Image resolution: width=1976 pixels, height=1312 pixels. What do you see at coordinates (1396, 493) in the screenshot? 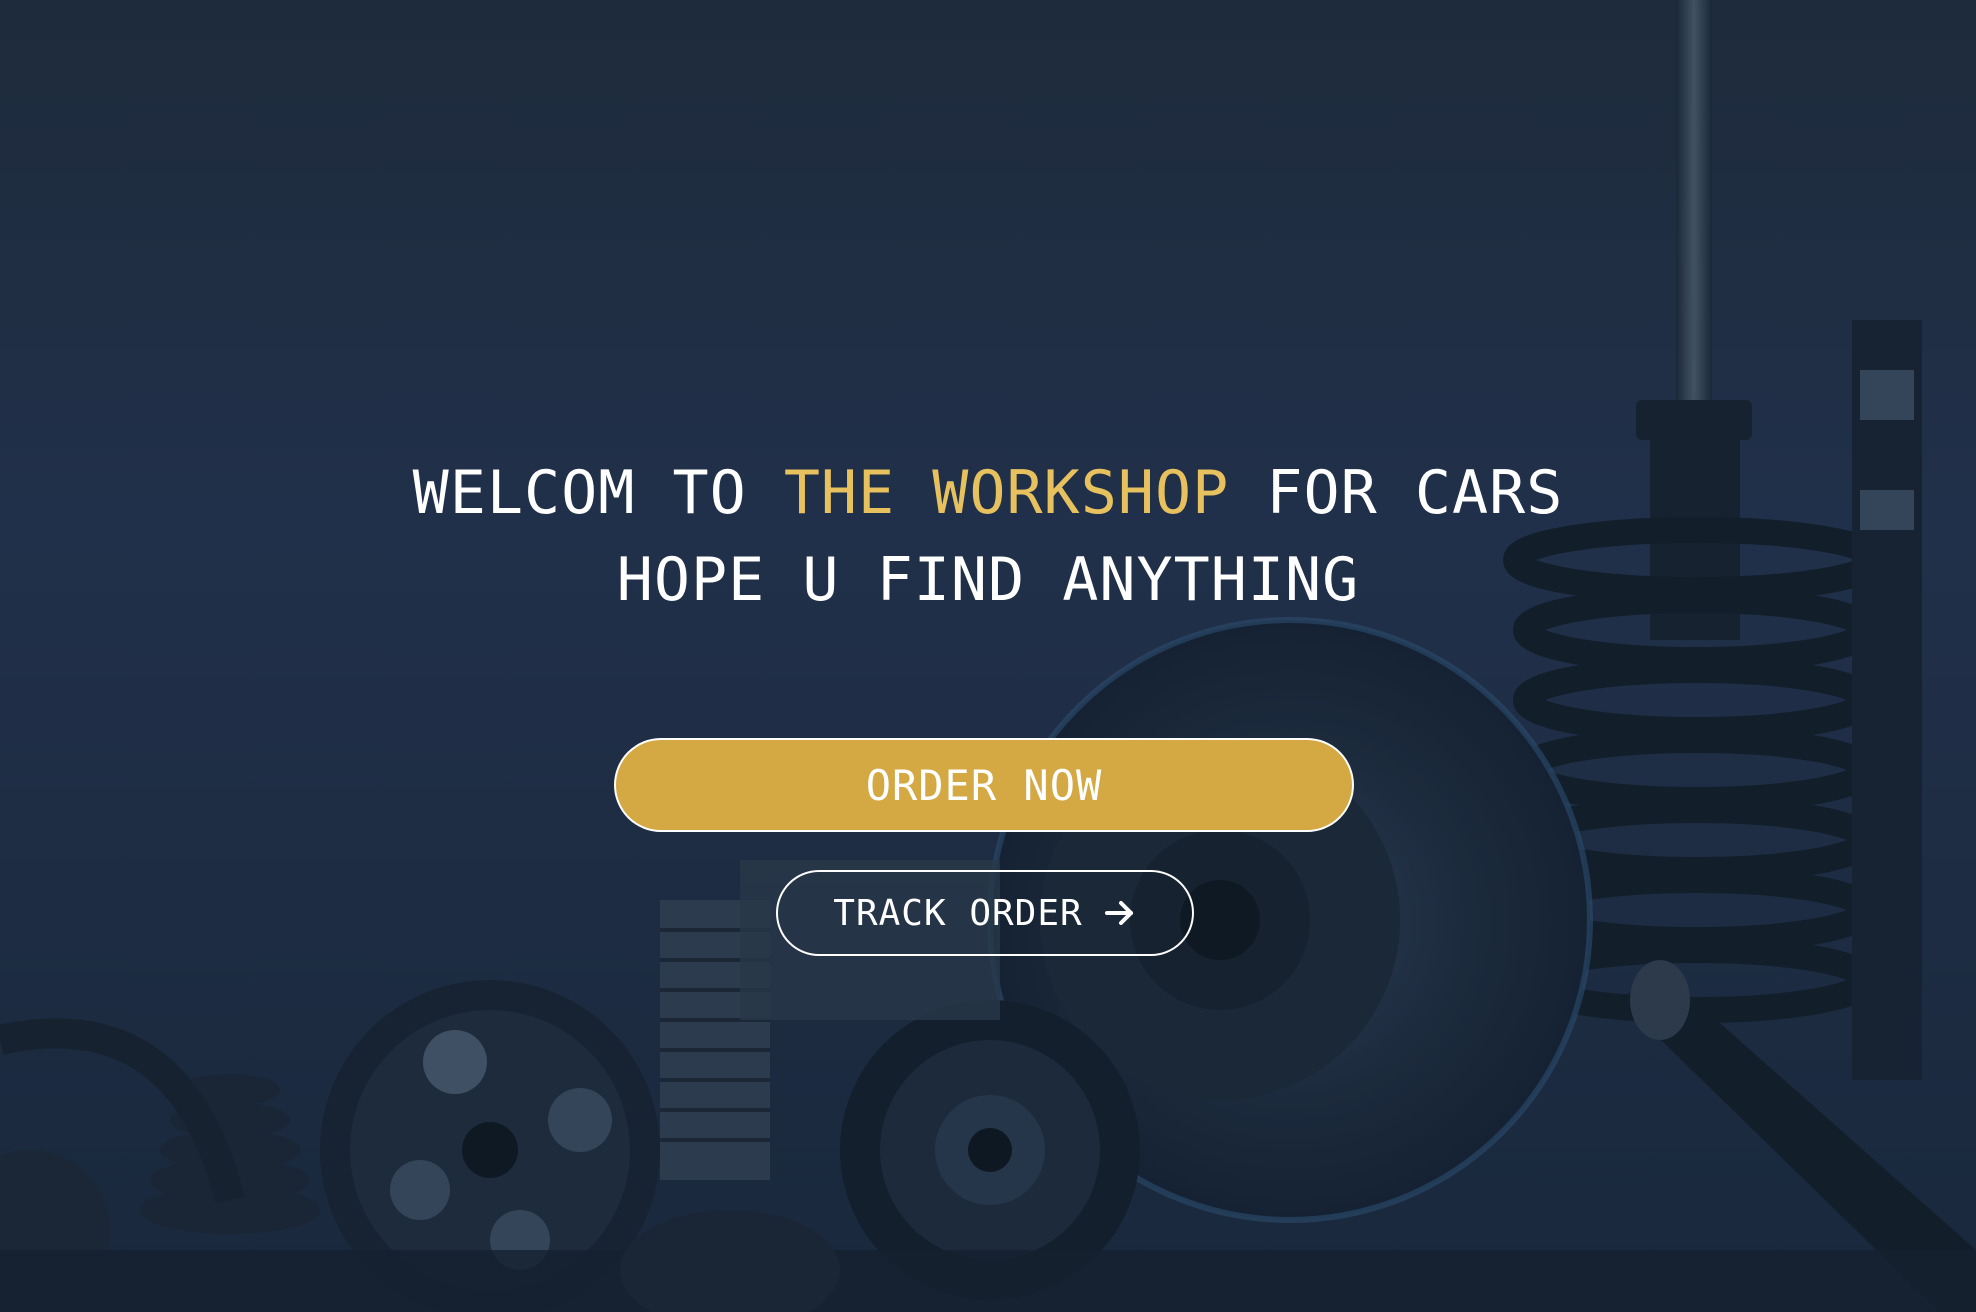
I see `title-part-2: FOR CARS` at bounding box center [1396, 493].